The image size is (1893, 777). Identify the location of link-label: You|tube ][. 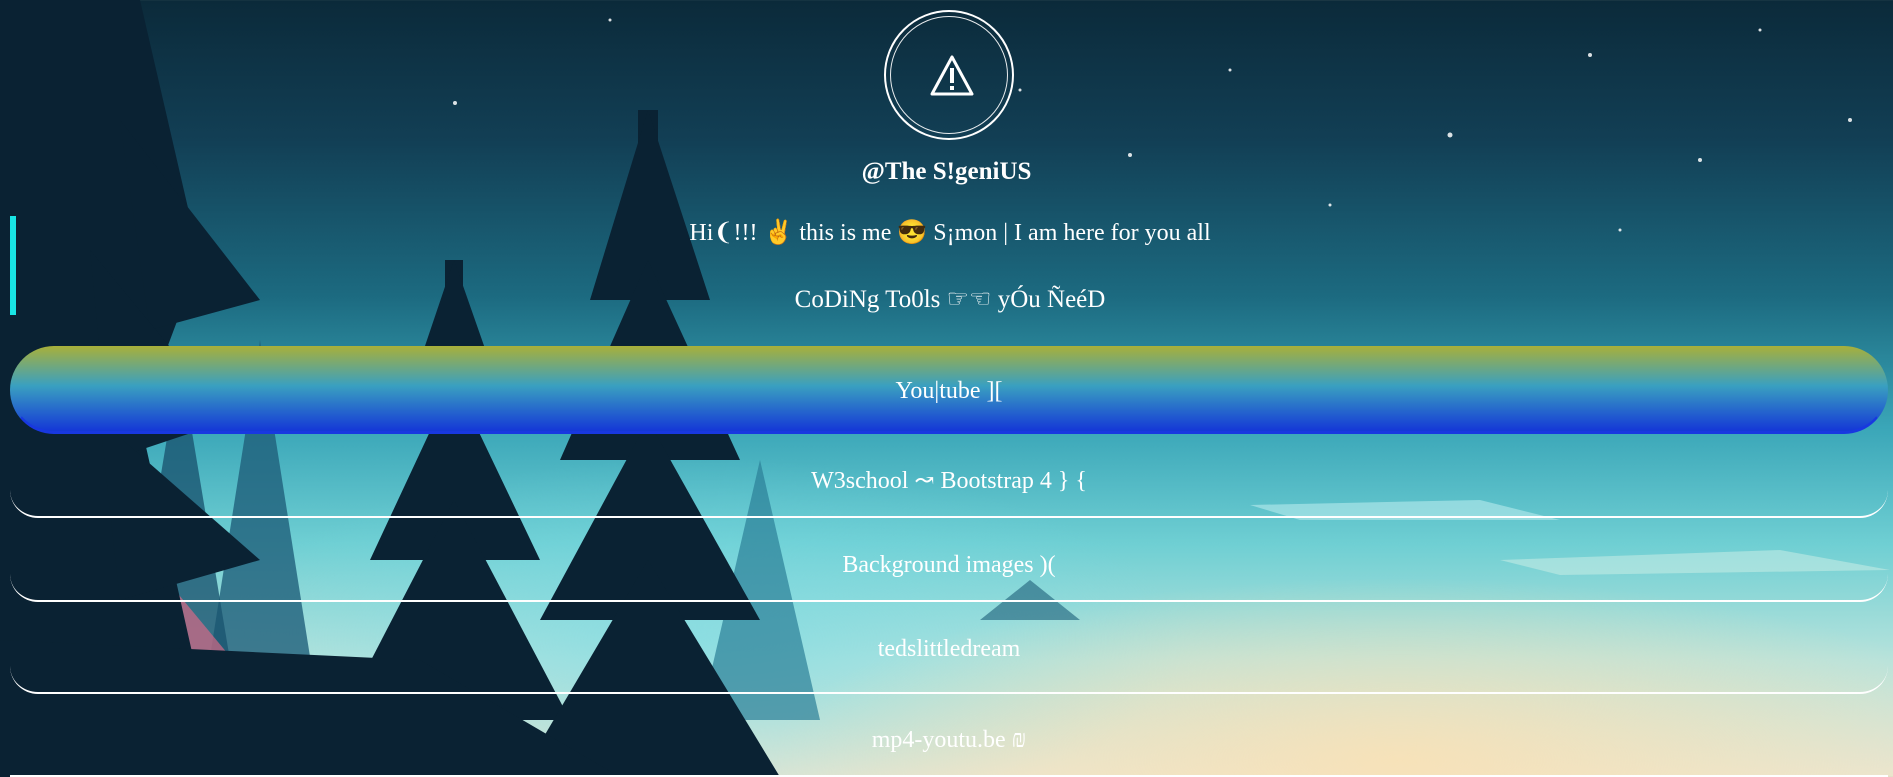
(949, 391).